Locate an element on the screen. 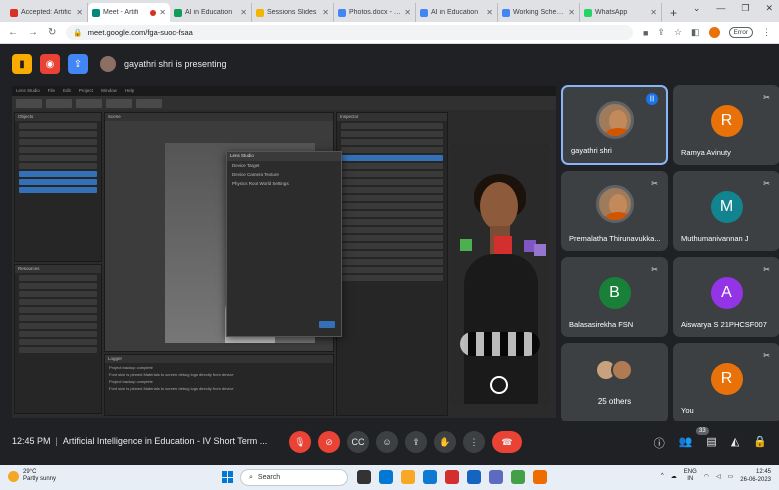 This screenshot has width=779, height=490. lens-dialog-item: Device Camera Texture is located at coordinates (284, 174).